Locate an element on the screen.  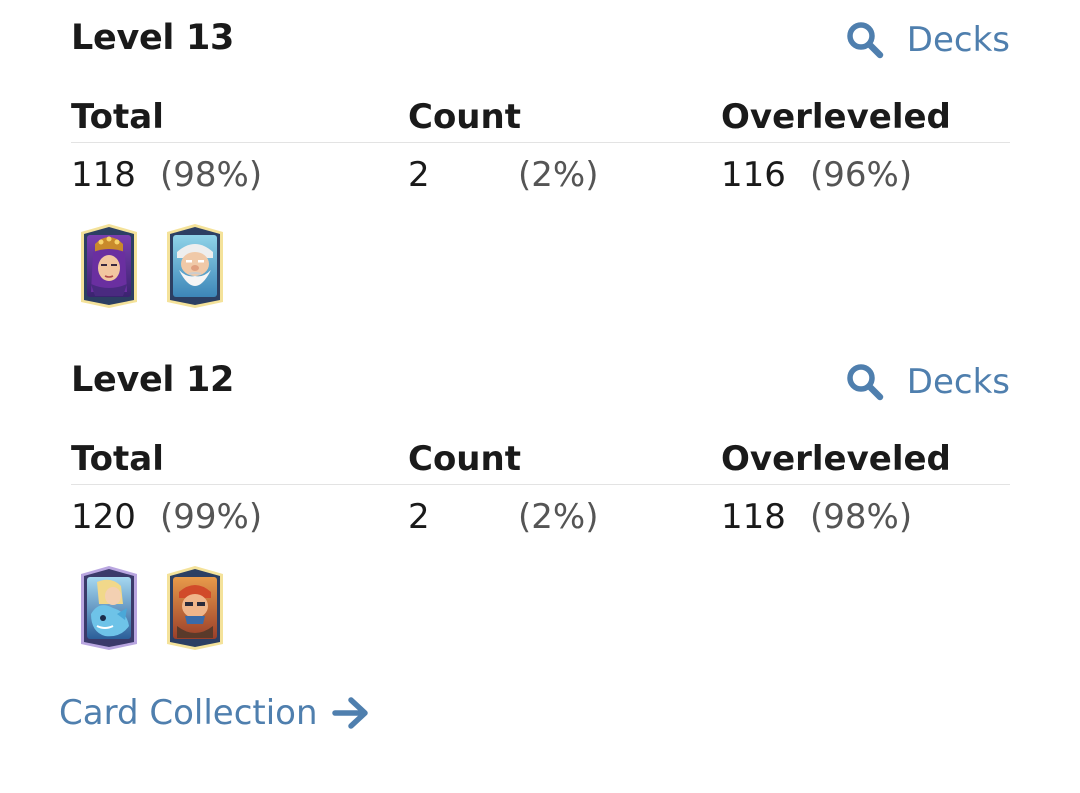
total-cell: 118 (98%) is located at coordinates (166, 175).